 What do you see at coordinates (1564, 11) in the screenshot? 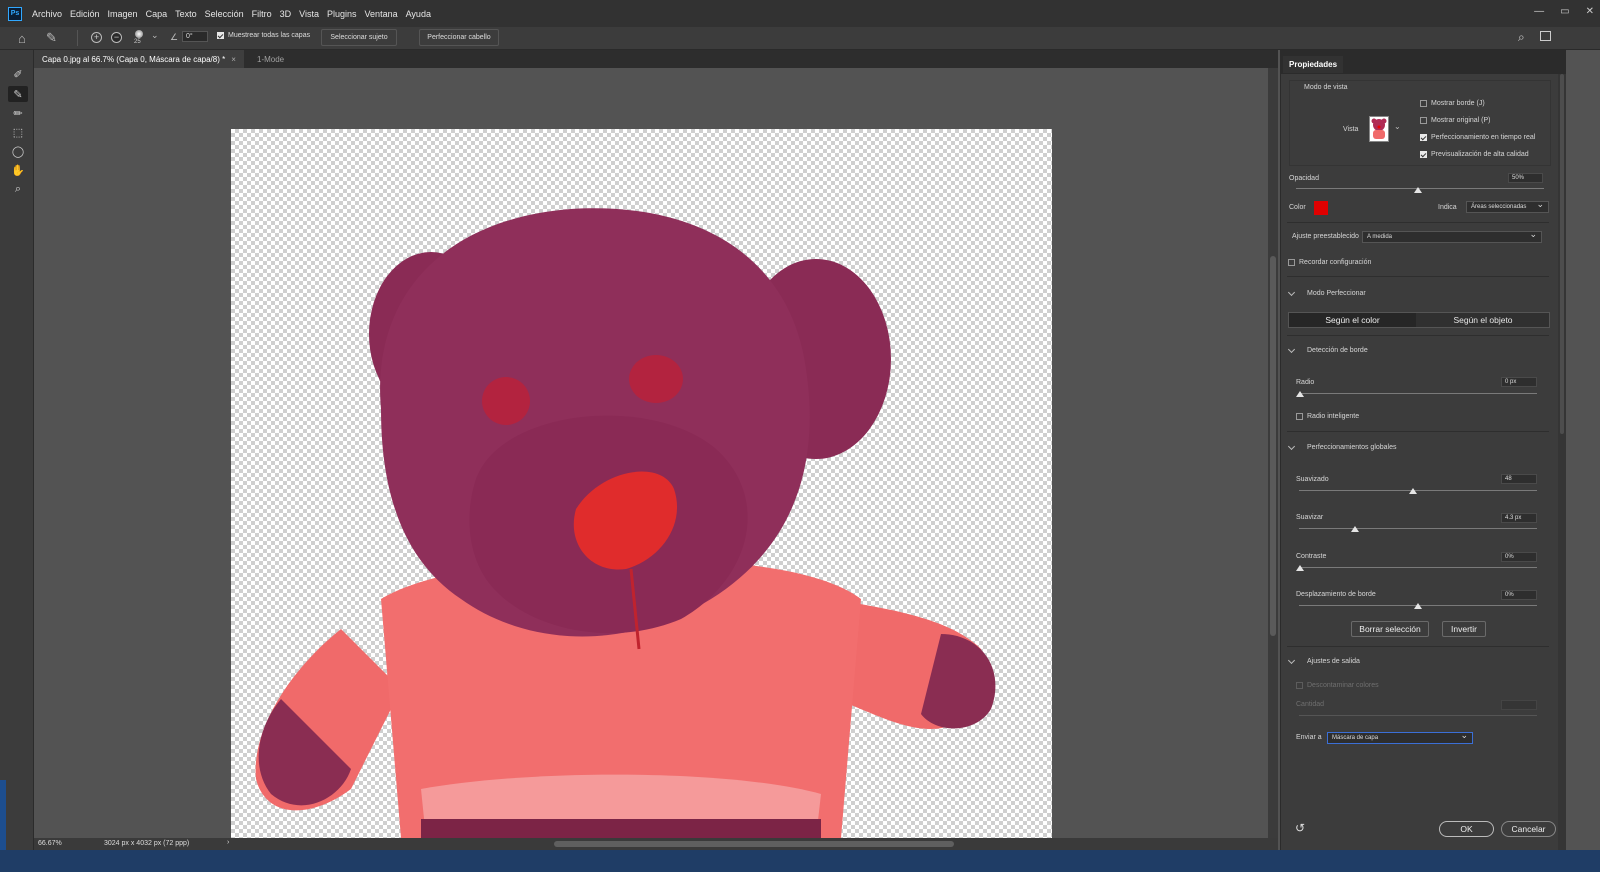
I see `maximize-icon: ▭` at bounding box center [1564, 11].